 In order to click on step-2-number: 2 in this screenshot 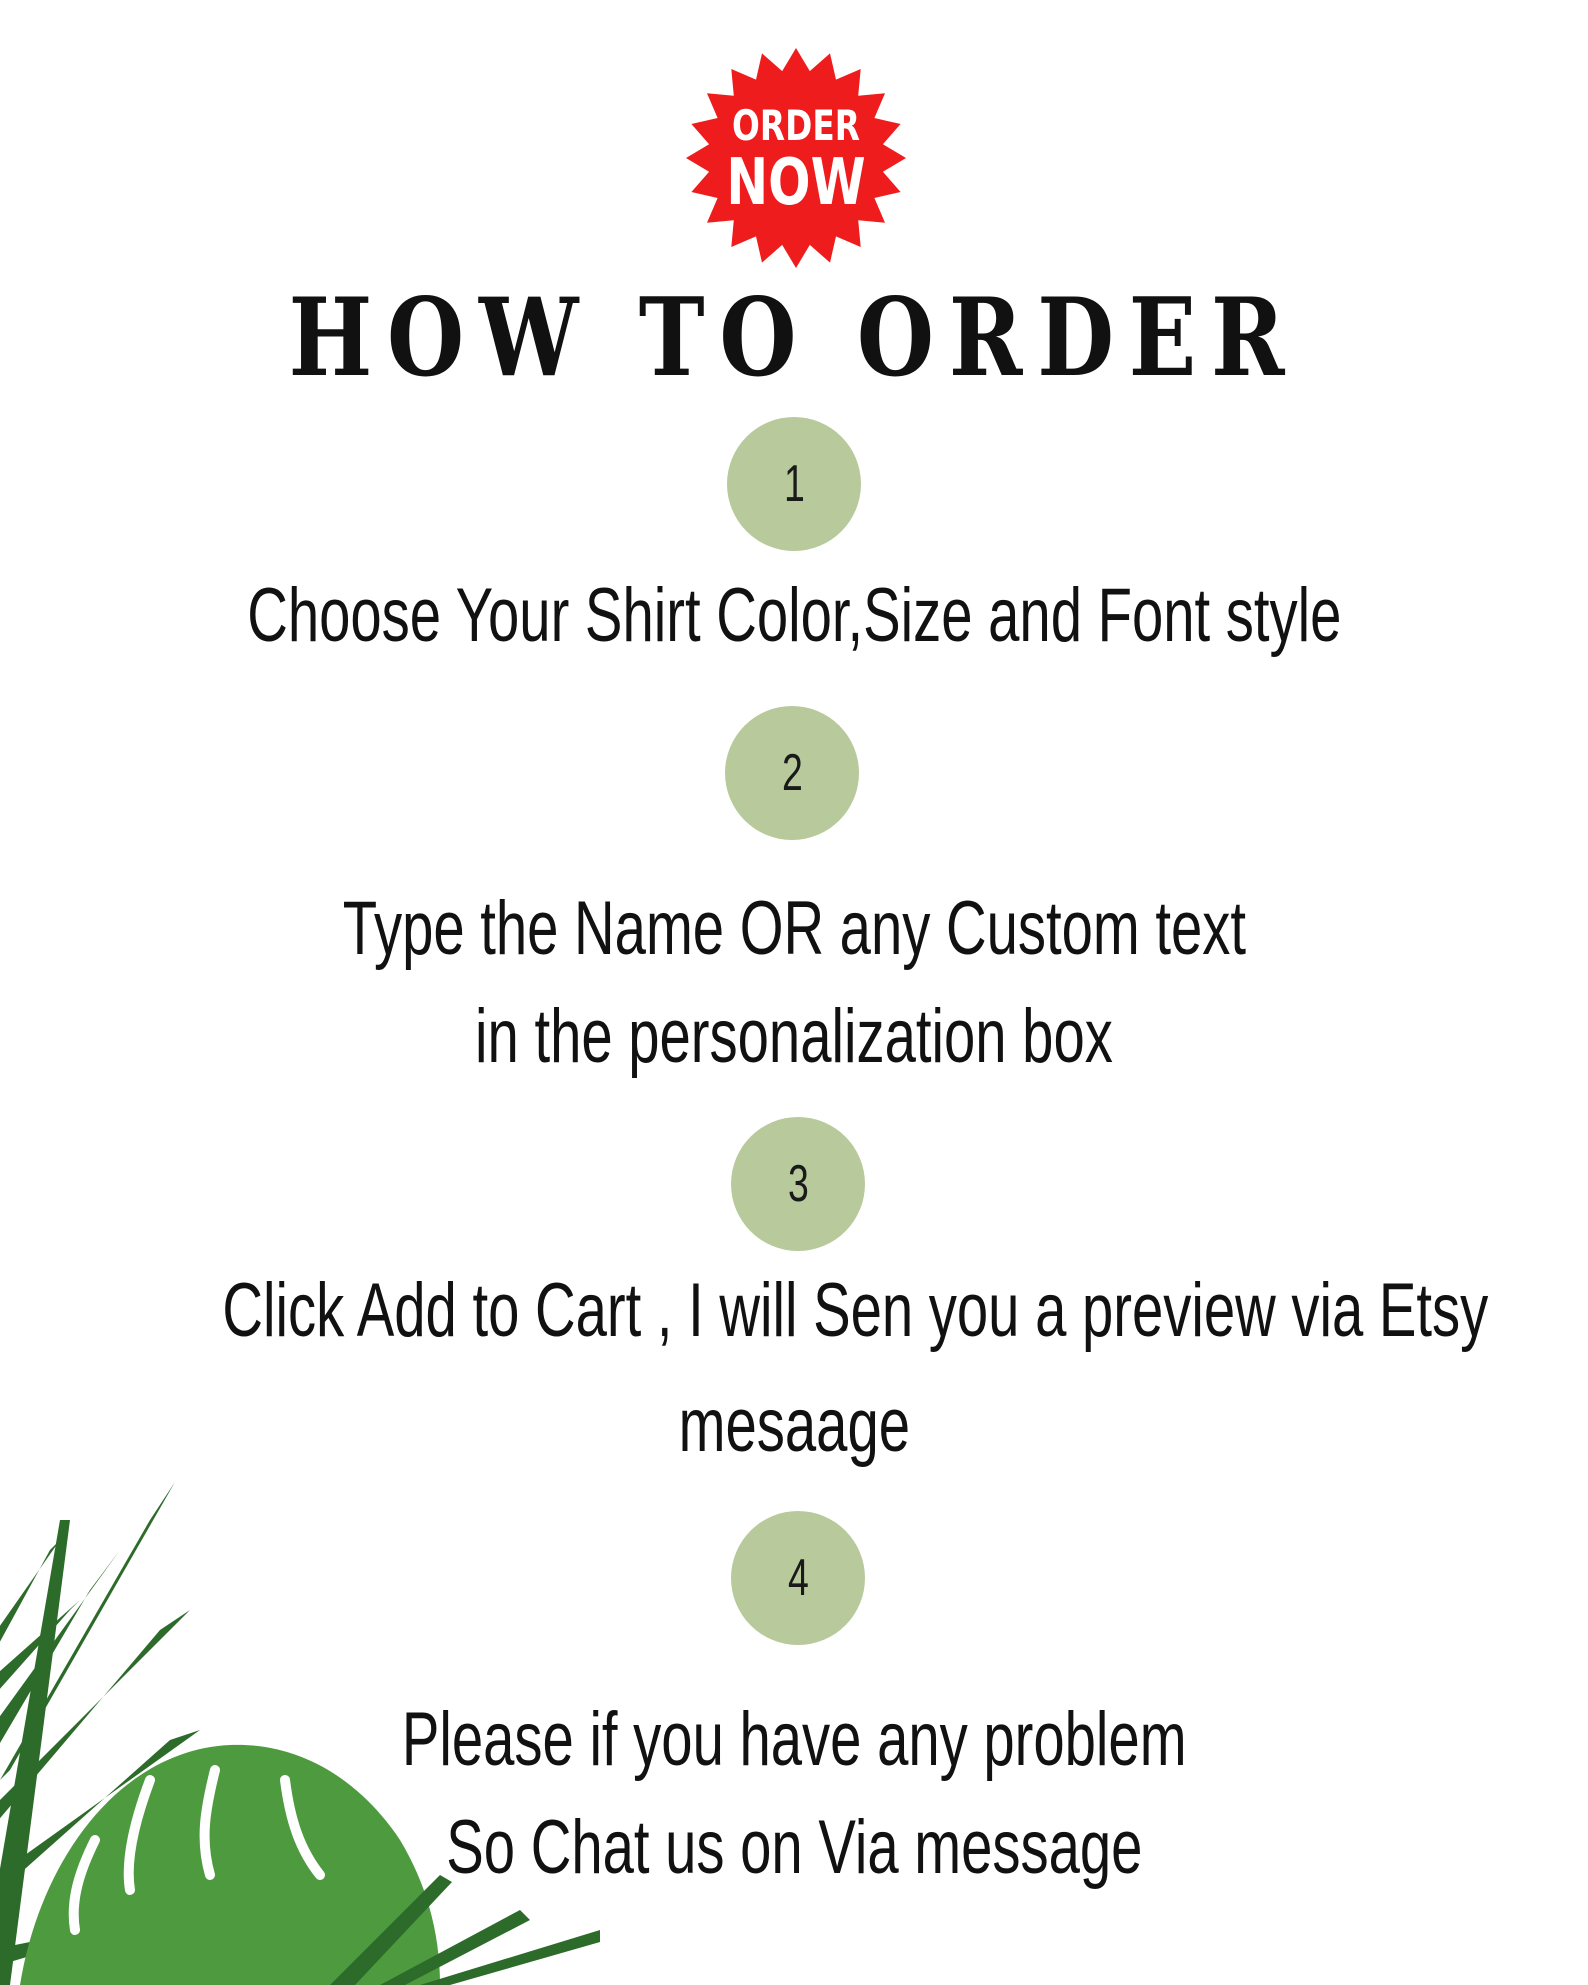, I will do `click(792, 773)`.